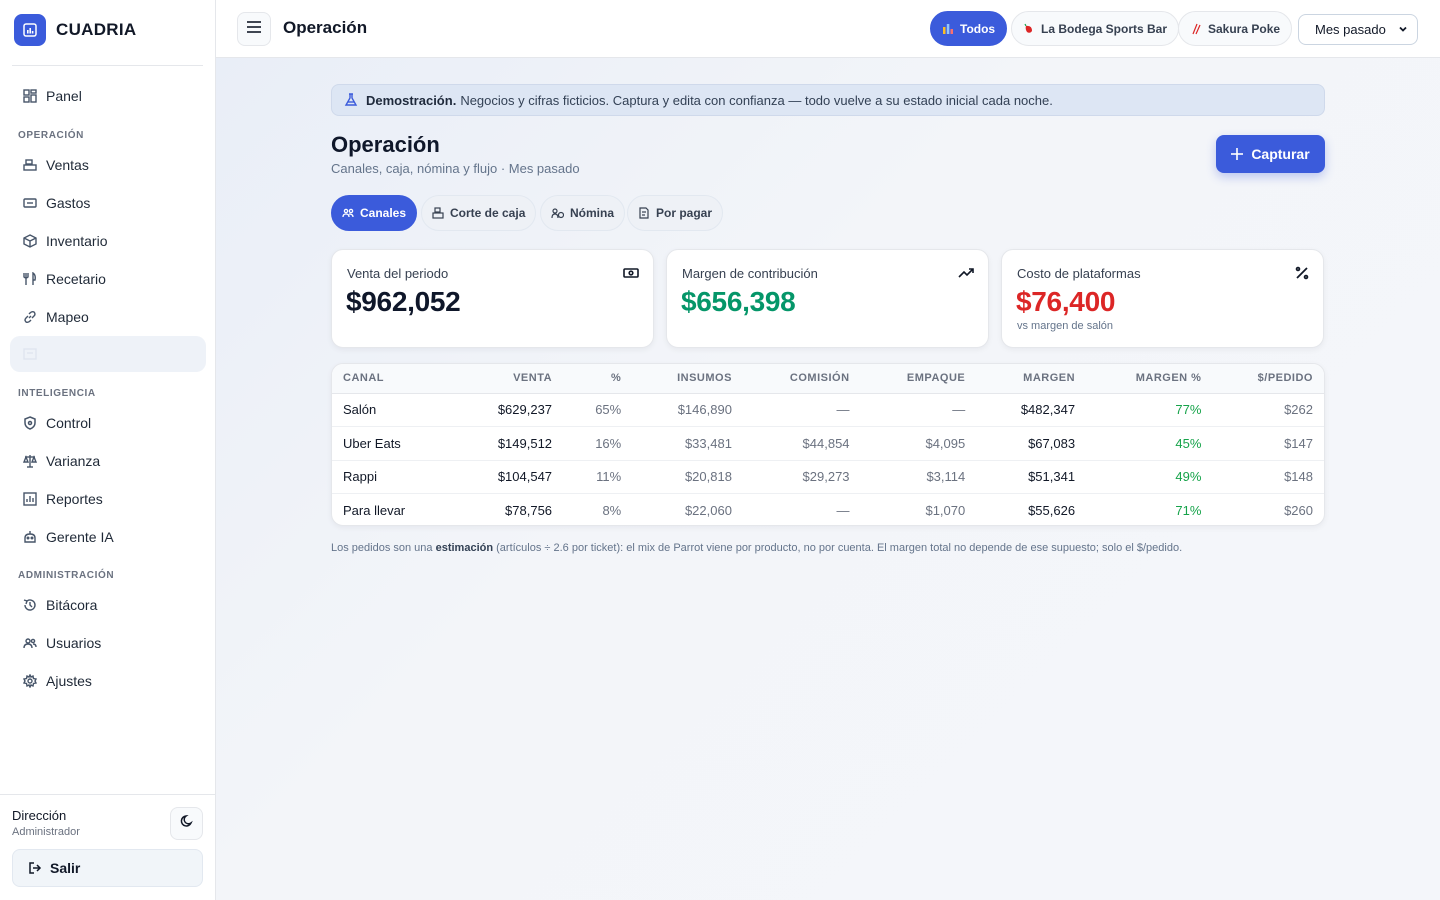  Describe the element at coordinates (946, 477) in the screenshot. I see `cell-empaque: $3,114` at that location.